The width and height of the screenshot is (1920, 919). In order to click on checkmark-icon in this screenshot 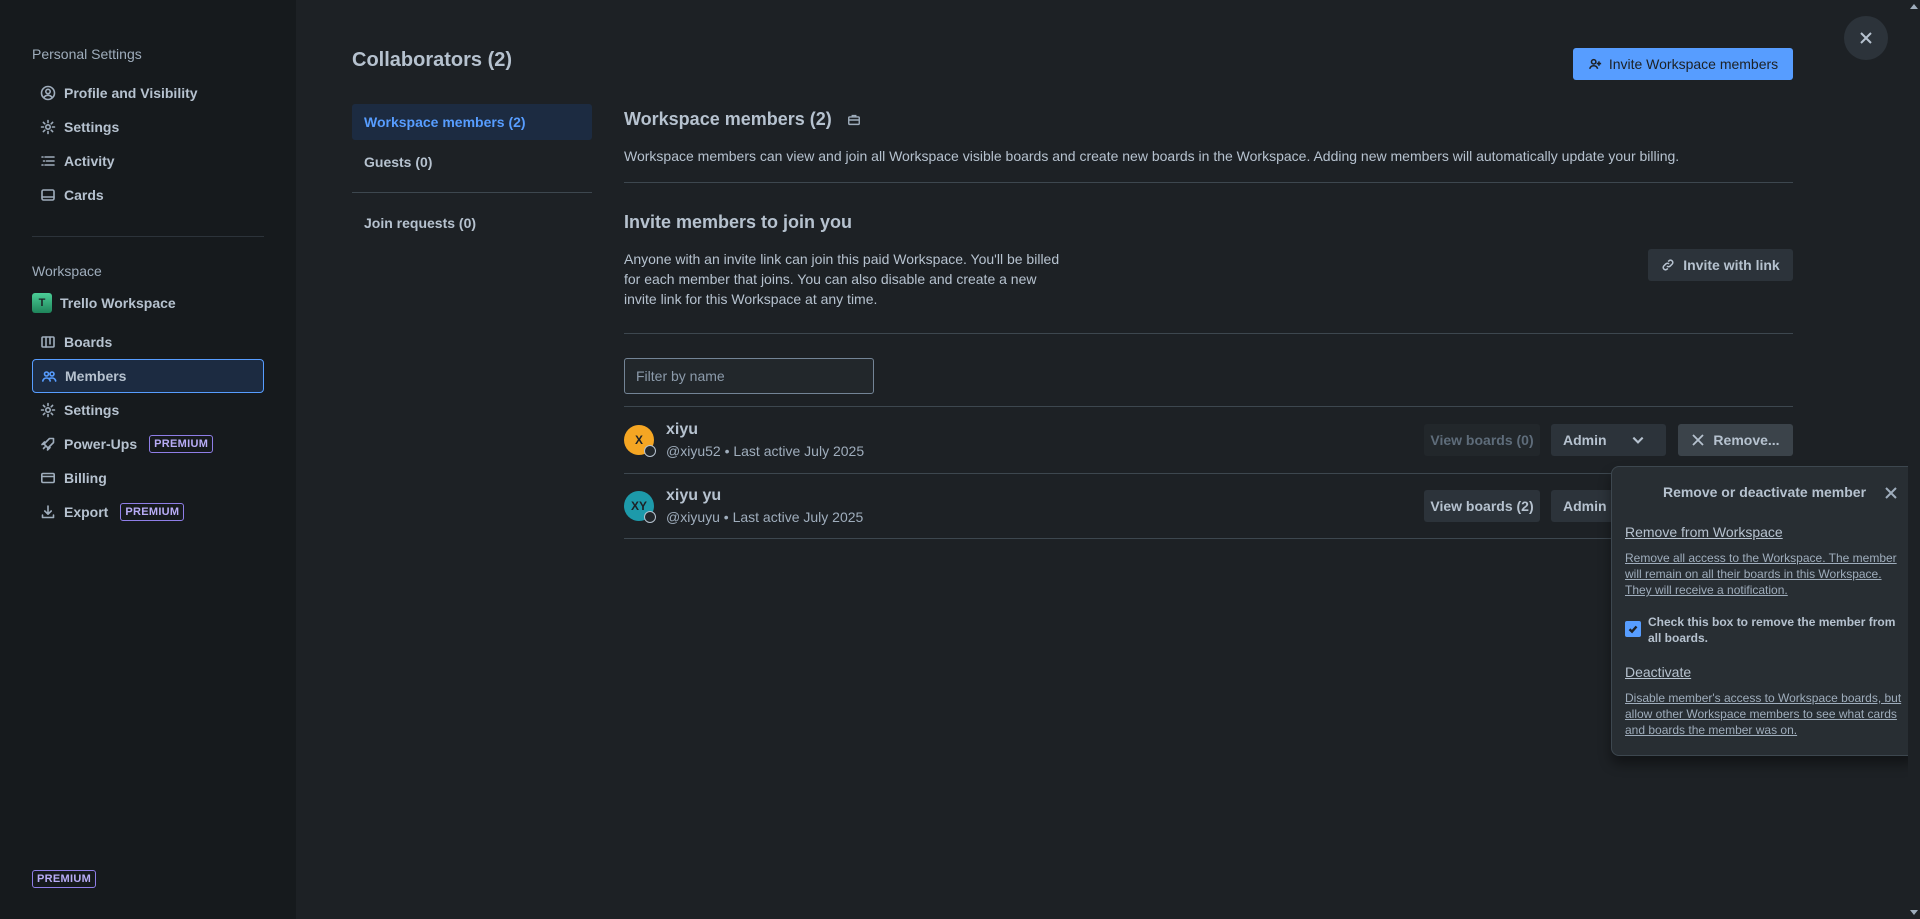, I will do `click(1633, 629)`.